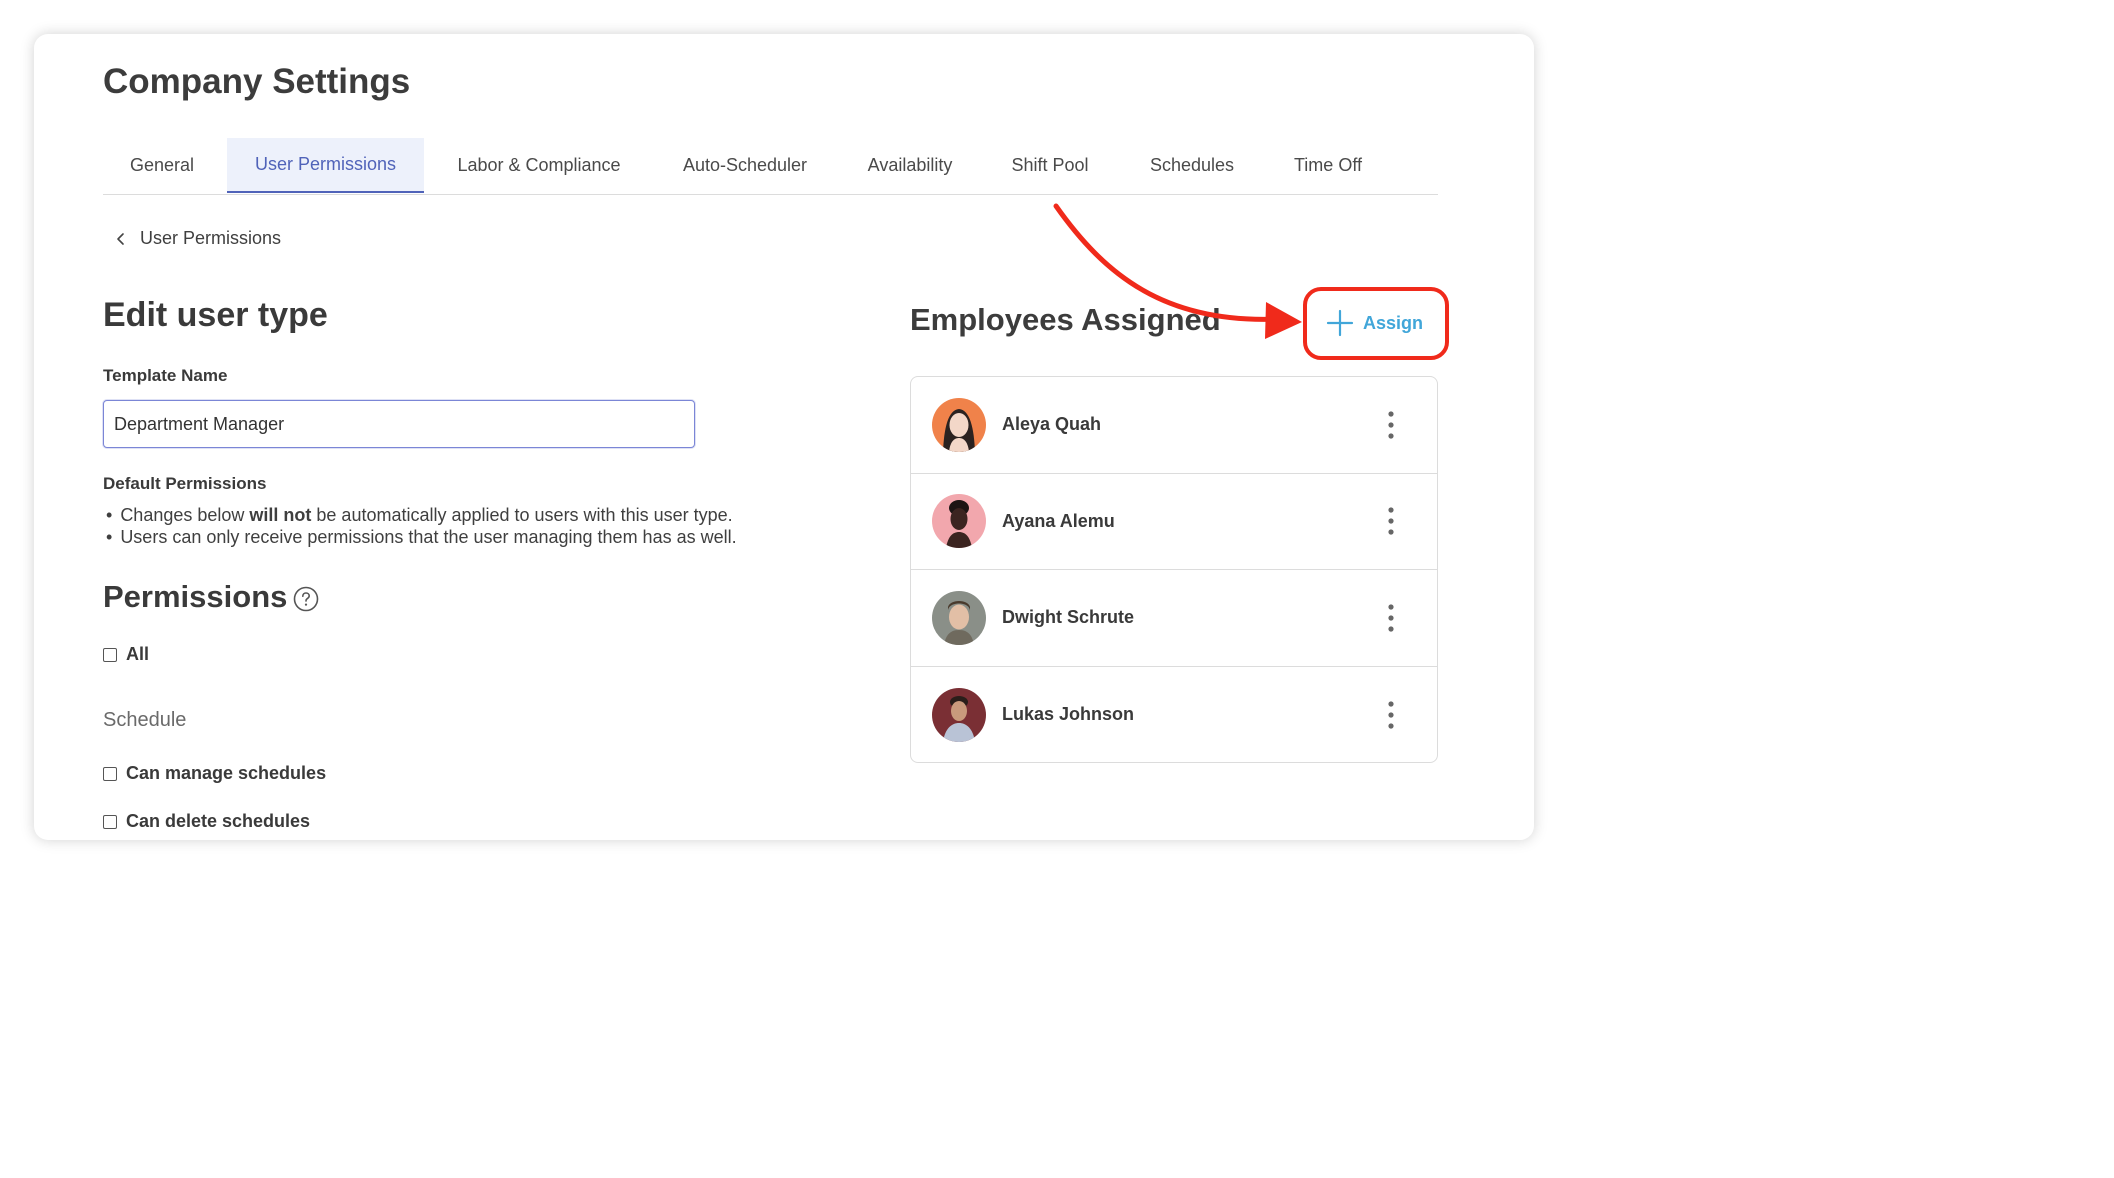 This screenshot has width=2114, height=1178. Describe the element at coordinates (1068, 714) in the screenshot. I see `employee-name: Lukas Johnson` at that location.